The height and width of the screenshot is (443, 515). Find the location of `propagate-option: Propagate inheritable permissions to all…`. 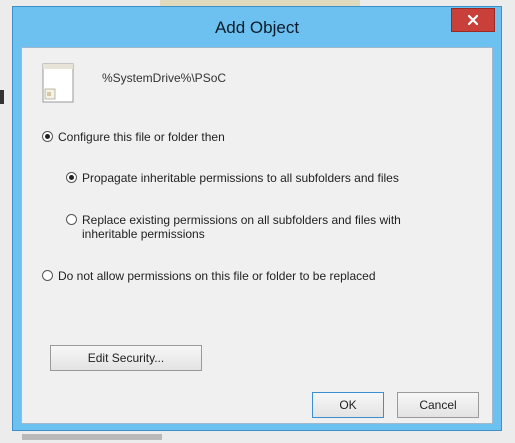

propagate-option: Propagate inheritable permissions to all… is located at coordinates (232, 178).